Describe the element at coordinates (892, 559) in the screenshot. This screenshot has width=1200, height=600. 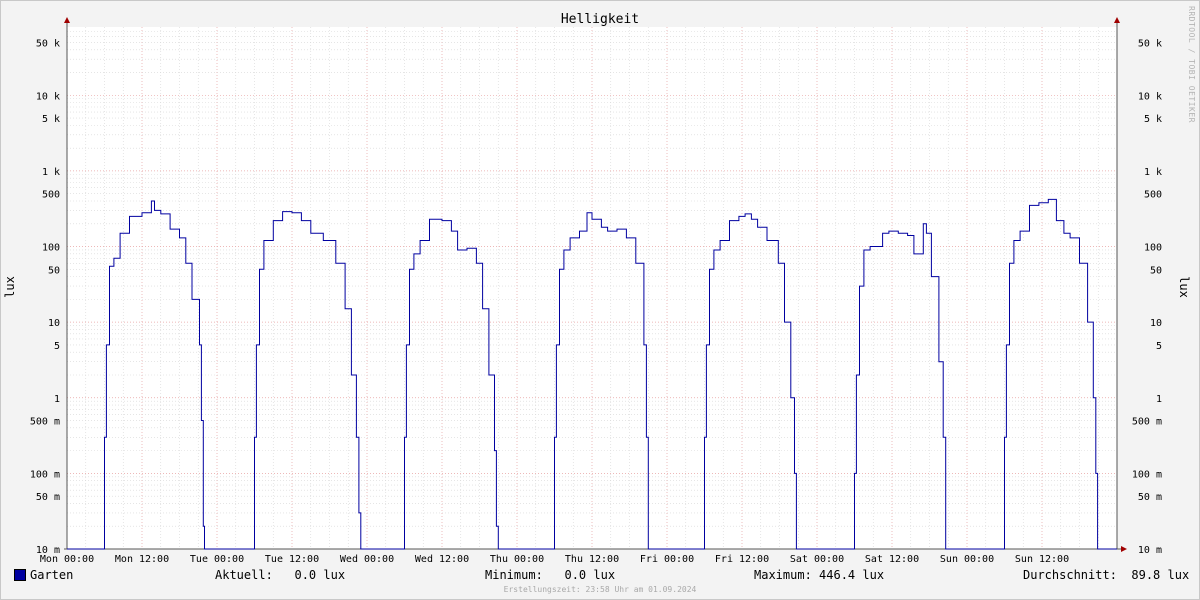
I see `x-tick-label: Sat 12:00` at that location.